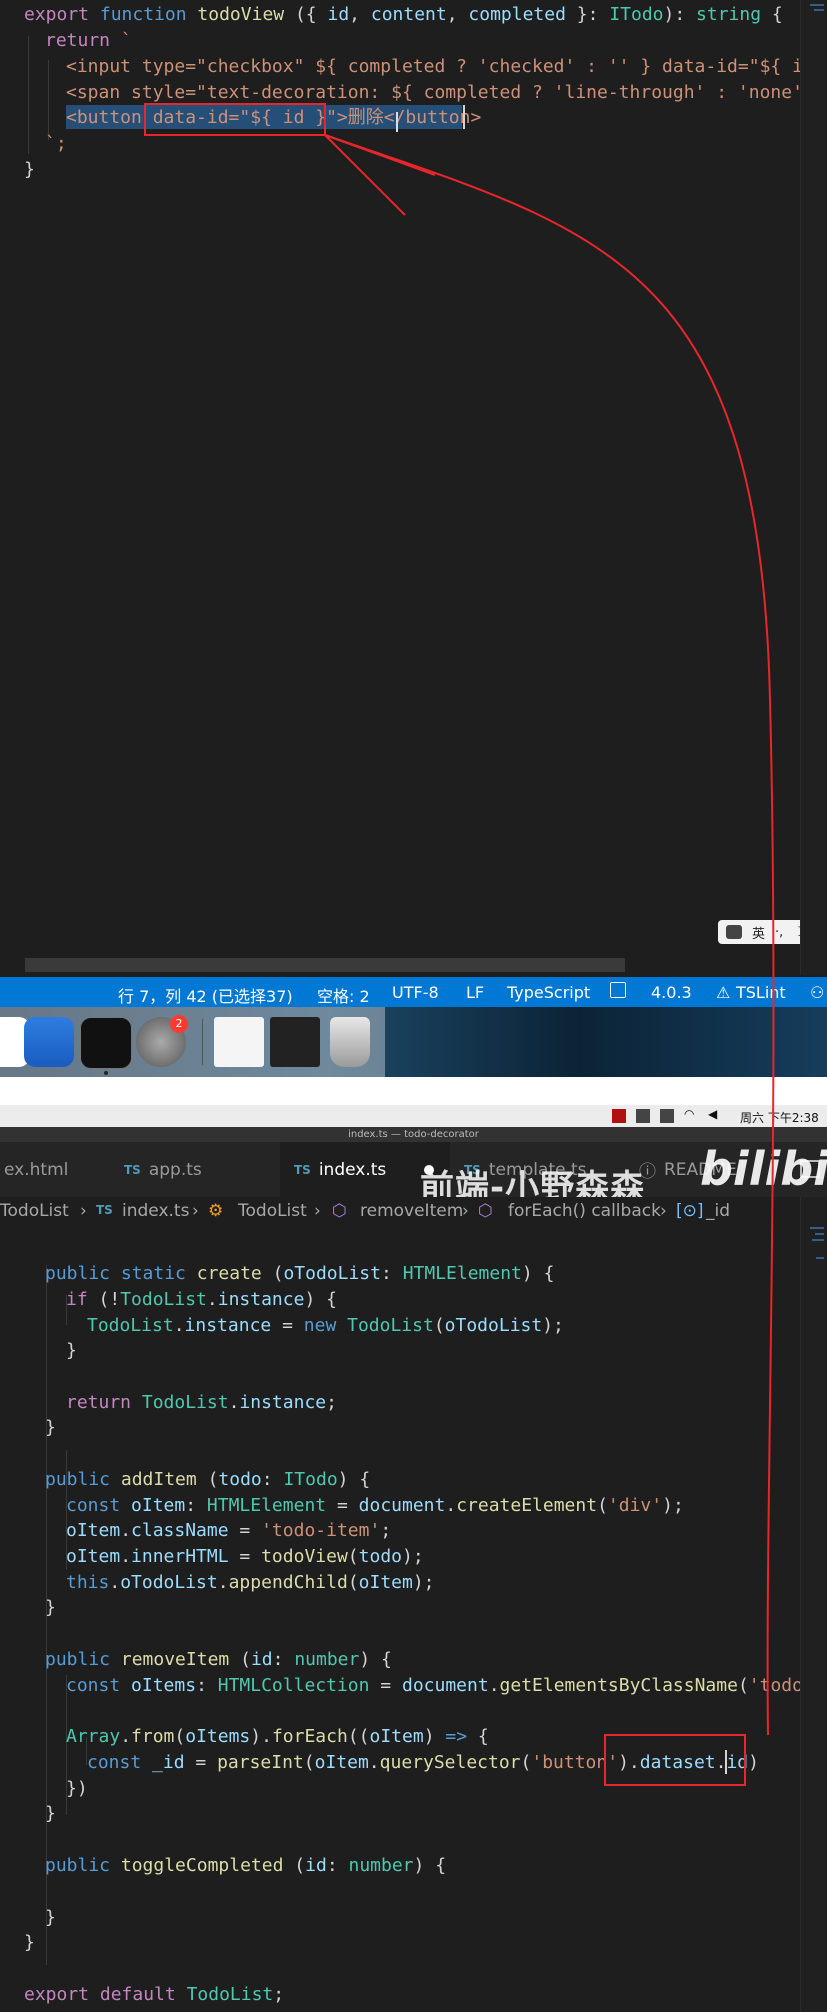  I want to click on wifi-icon: ◠, so click(689, 1114).